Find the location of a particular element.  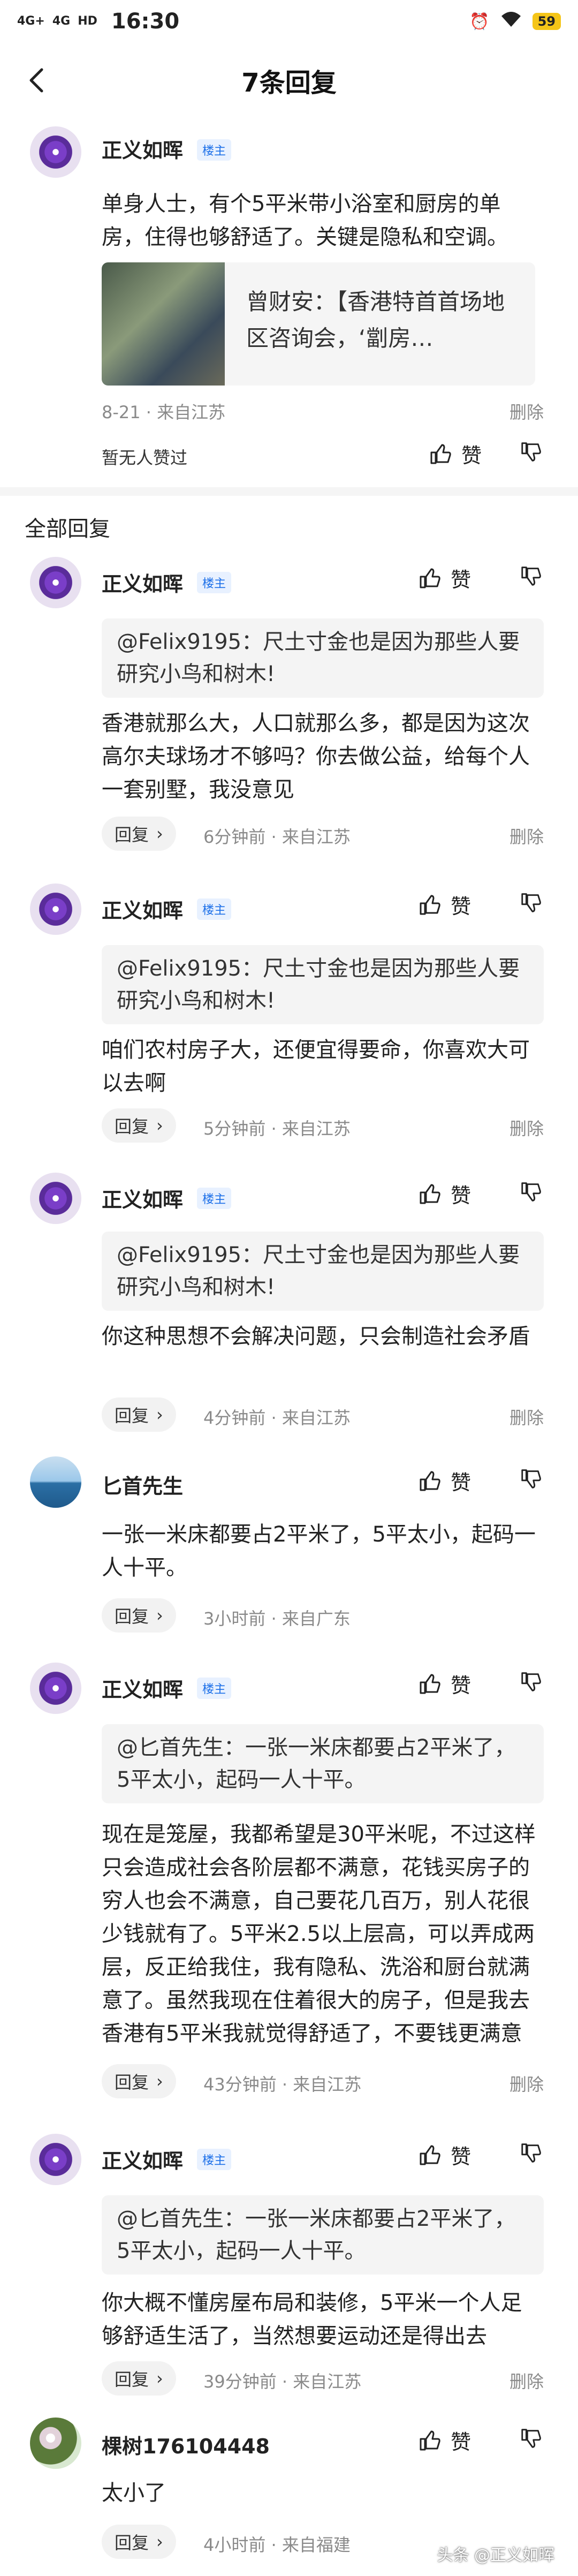

back-button is located at coordinates (37, 80).